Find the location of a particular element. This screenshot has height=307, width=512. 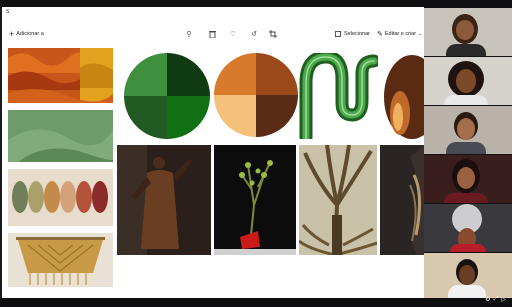

image-green-snake-shape is located at coordinates (338, 96).